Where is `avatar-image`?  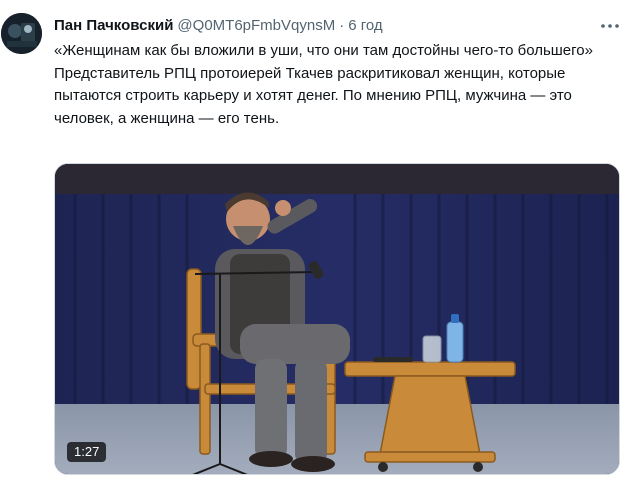 avatar-image is located at coordinates (21, 33).